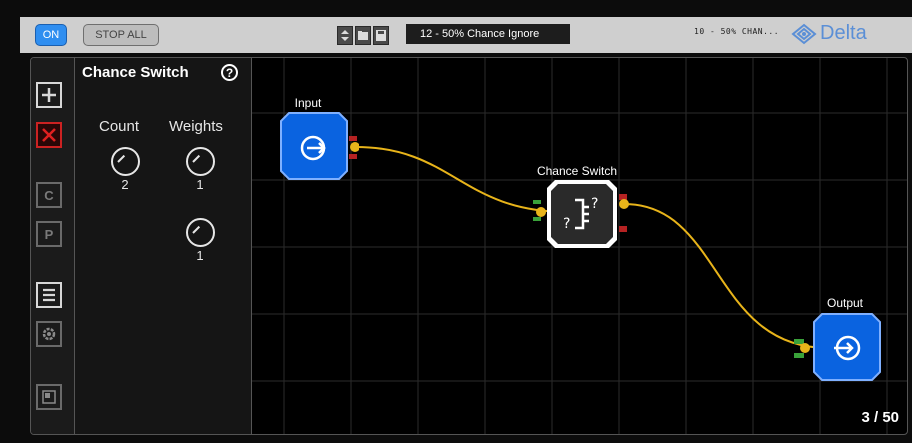 This screenshot has height=443, width=912. I want to click on weight-2-value: 1, so click(200, 255).